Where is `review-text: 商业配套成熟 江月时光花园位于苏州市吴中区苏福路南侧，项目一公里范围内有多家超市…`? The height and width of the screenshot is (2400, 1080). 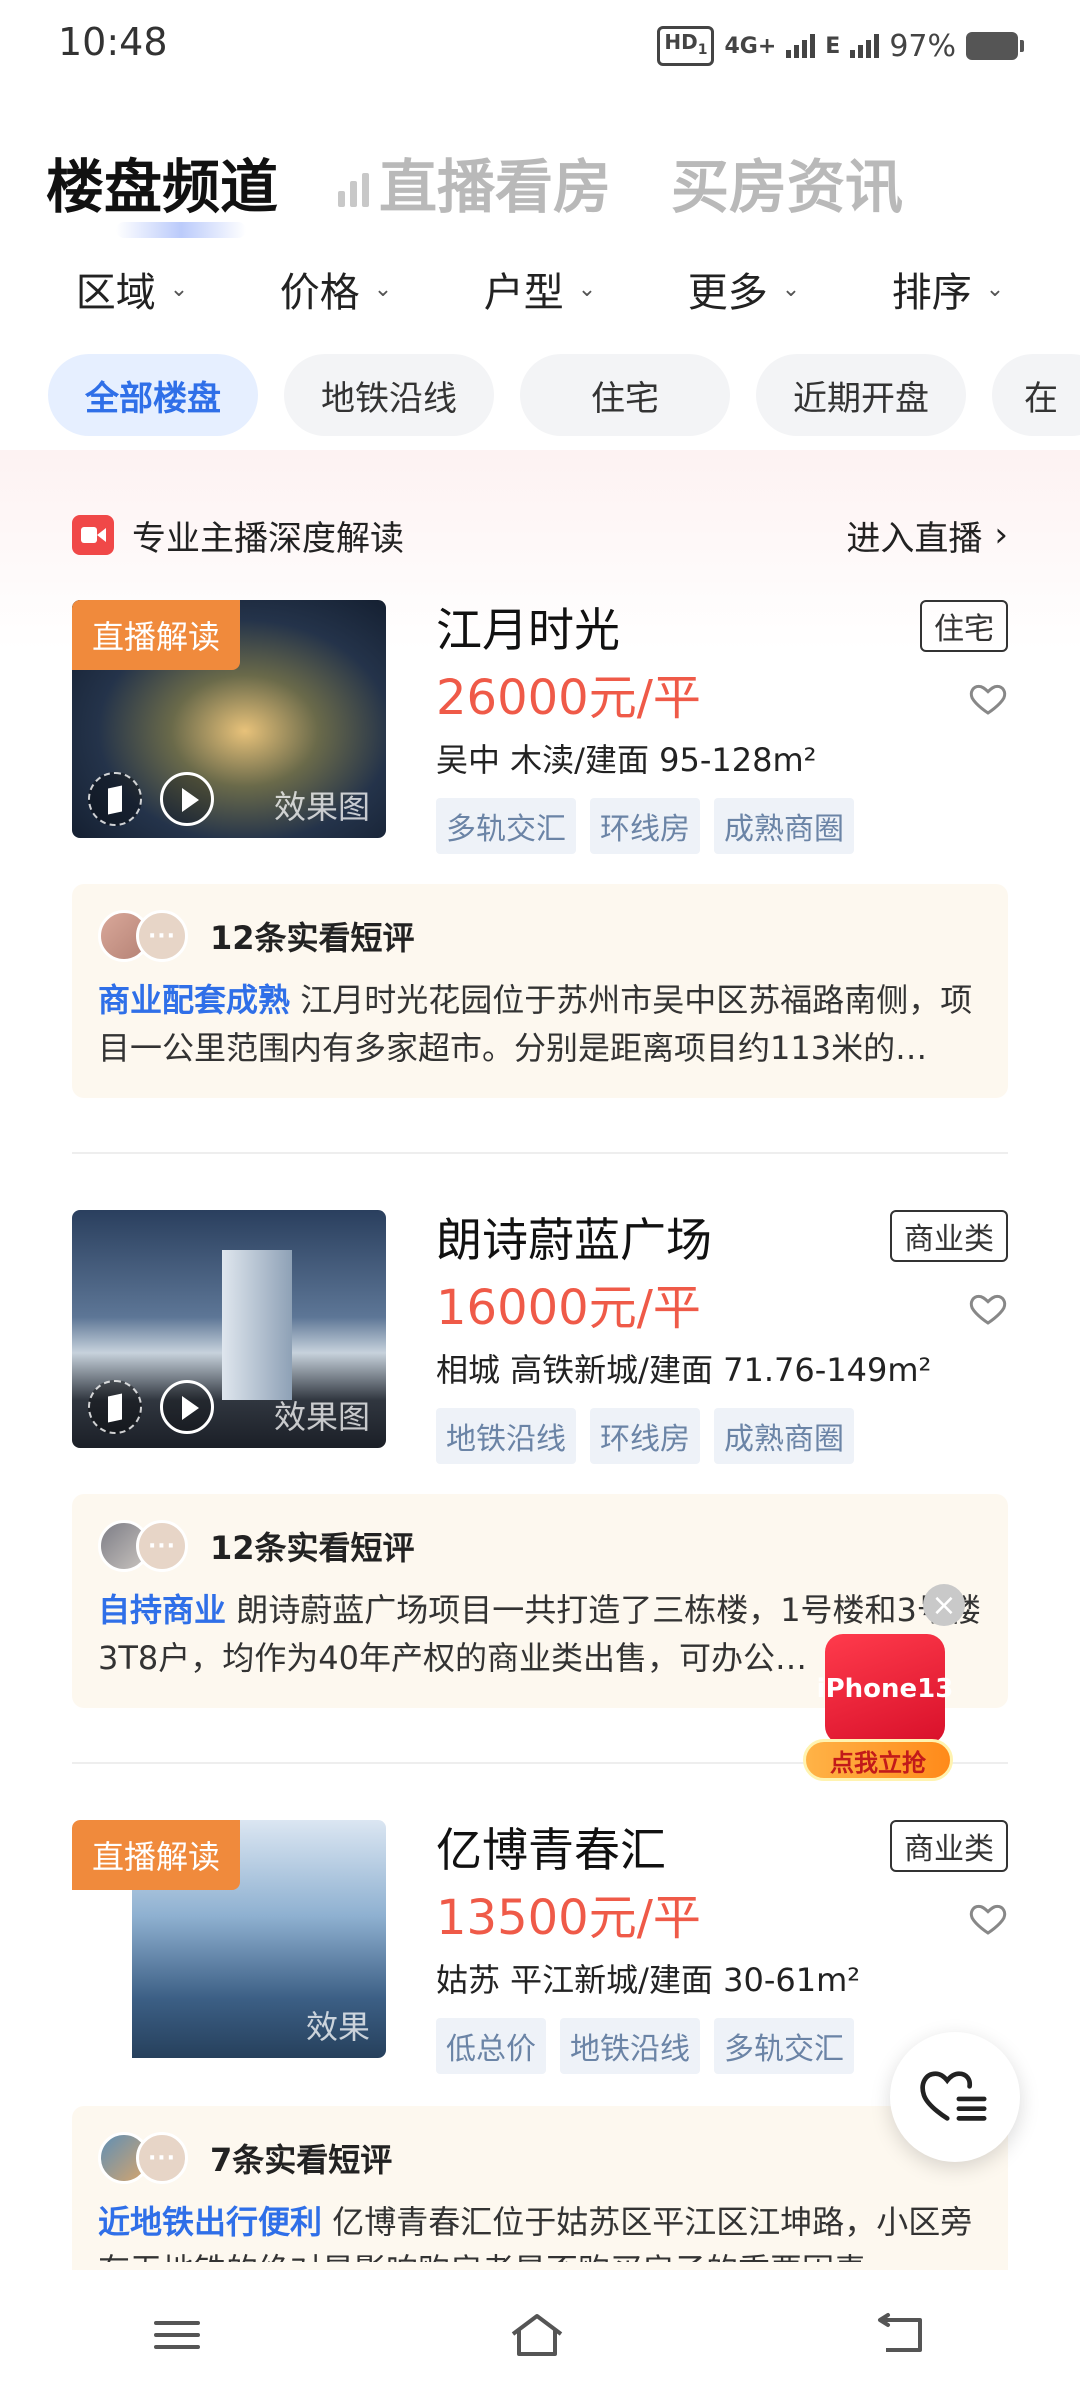 review-text: 商业配套成熟 江月时光花园位于苏州市吴中区苏福路南侧，项目一公里范围内有多家超市… is located at coordinates (535, 1024).